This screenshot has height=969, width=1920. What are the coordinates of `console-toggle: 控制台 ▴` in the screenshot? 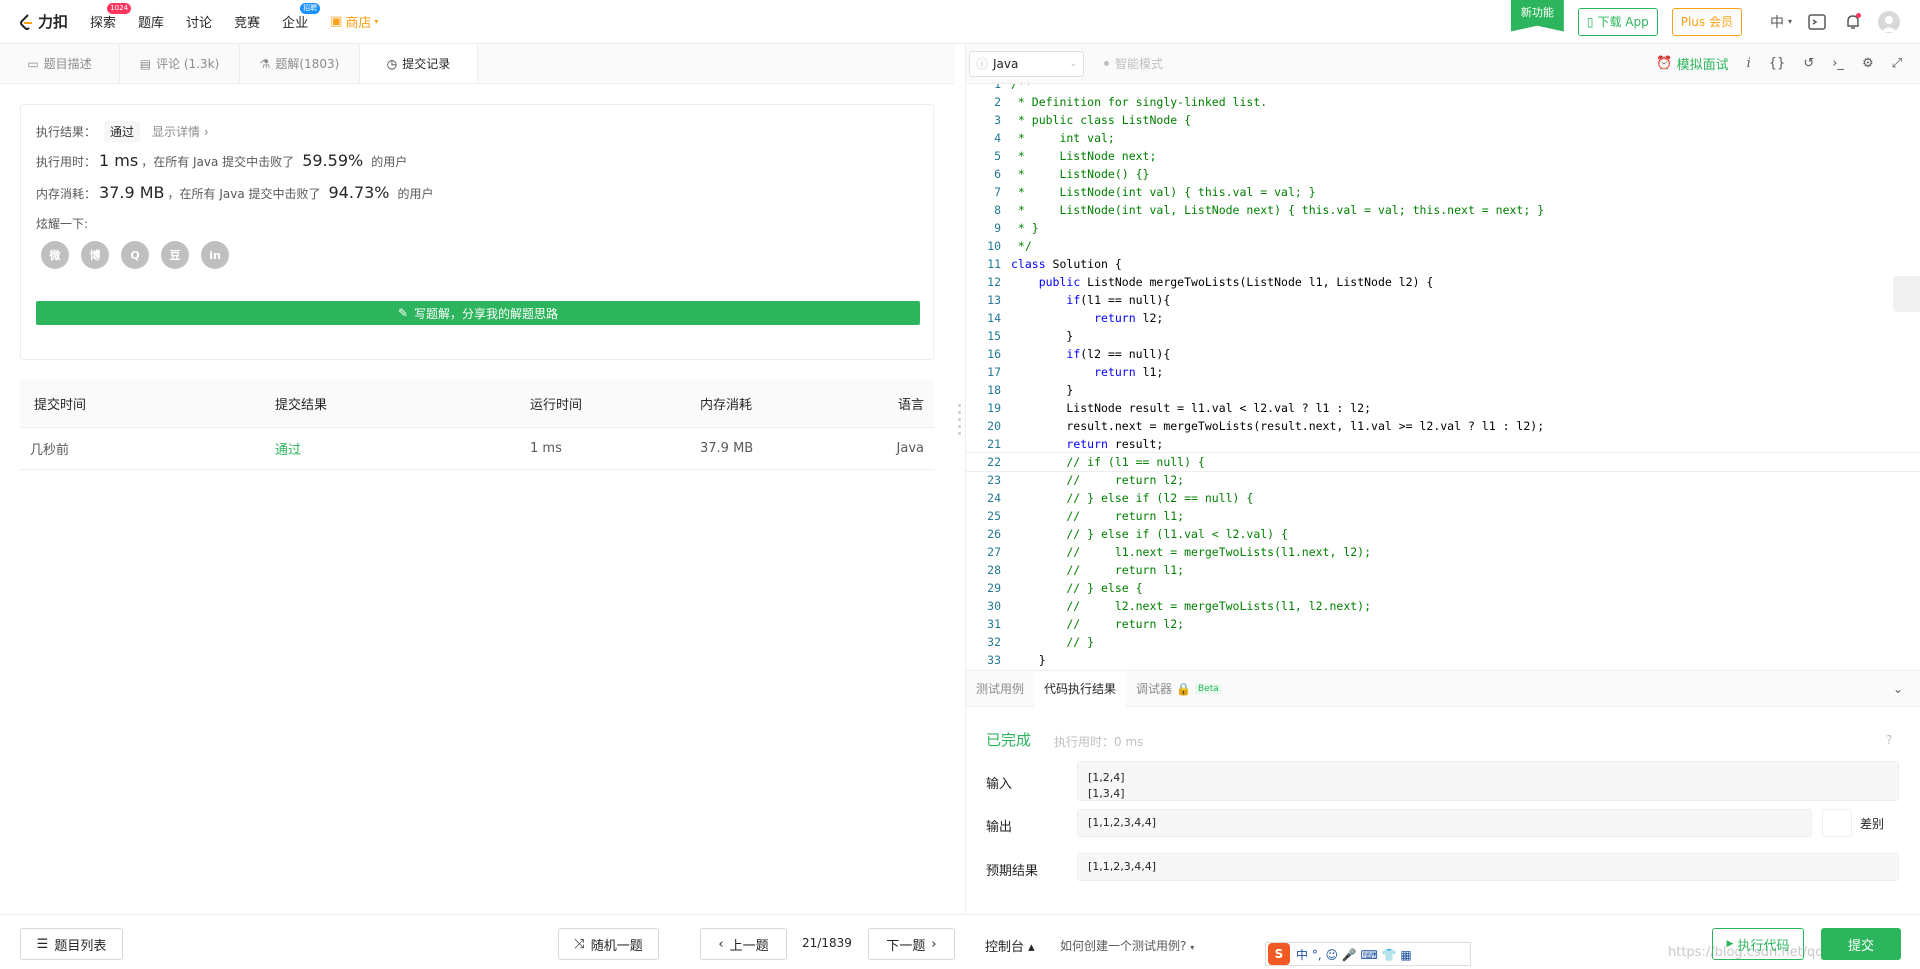 It's located at (1010, 945).